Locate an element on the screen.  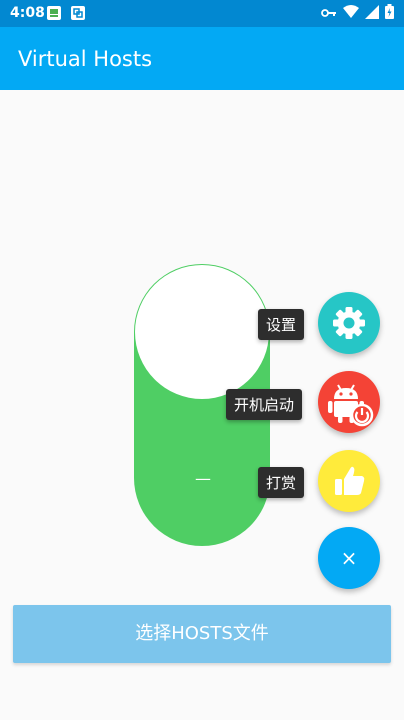
switch-off-mark: — is located at coordinates (203, 478).